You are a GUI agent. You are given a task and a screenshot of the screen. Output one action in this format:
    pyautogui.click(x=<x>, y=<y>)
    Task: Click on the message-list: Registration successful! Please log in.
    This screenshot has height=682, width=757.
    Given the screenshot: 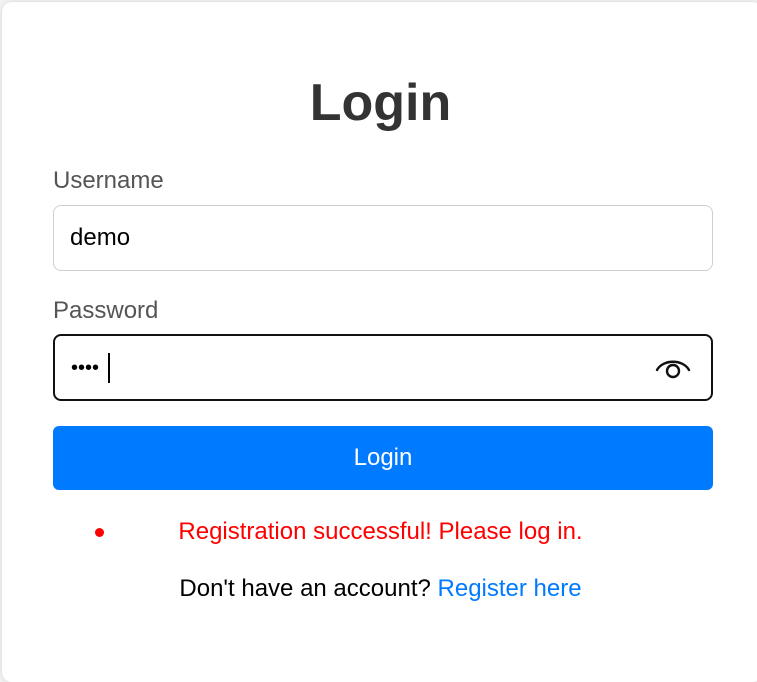 What is the action you would take?
    pyautogui.click(x=379, y=532)
    